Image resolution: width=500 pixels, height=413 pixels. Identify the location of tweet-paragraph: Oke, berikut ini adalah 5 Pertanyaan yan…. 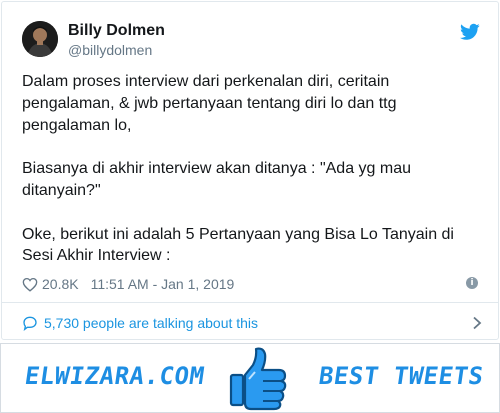
(238, 245).